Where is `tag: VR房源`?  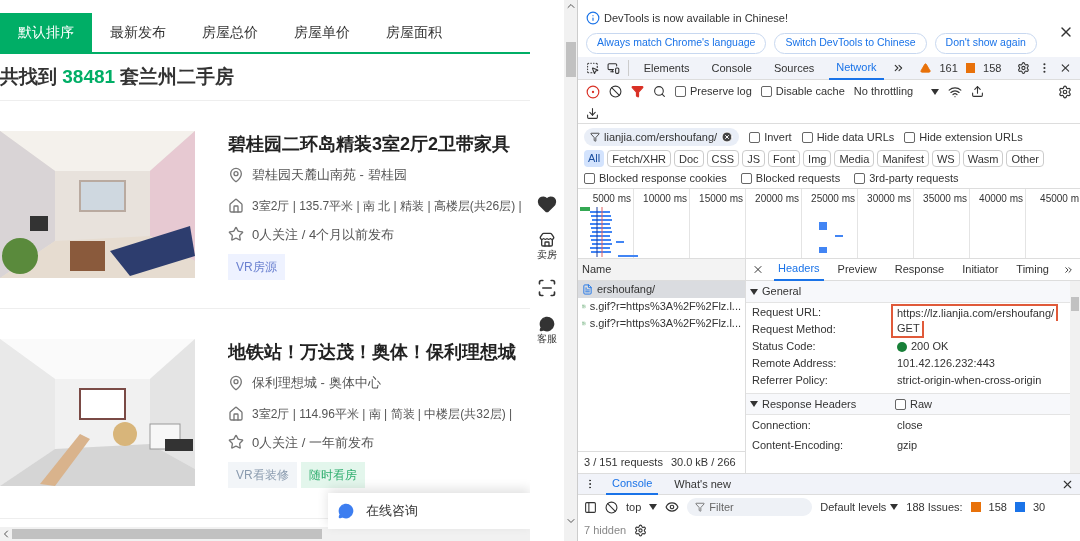
tag: VR房源 is located at coordinates (256, 267).